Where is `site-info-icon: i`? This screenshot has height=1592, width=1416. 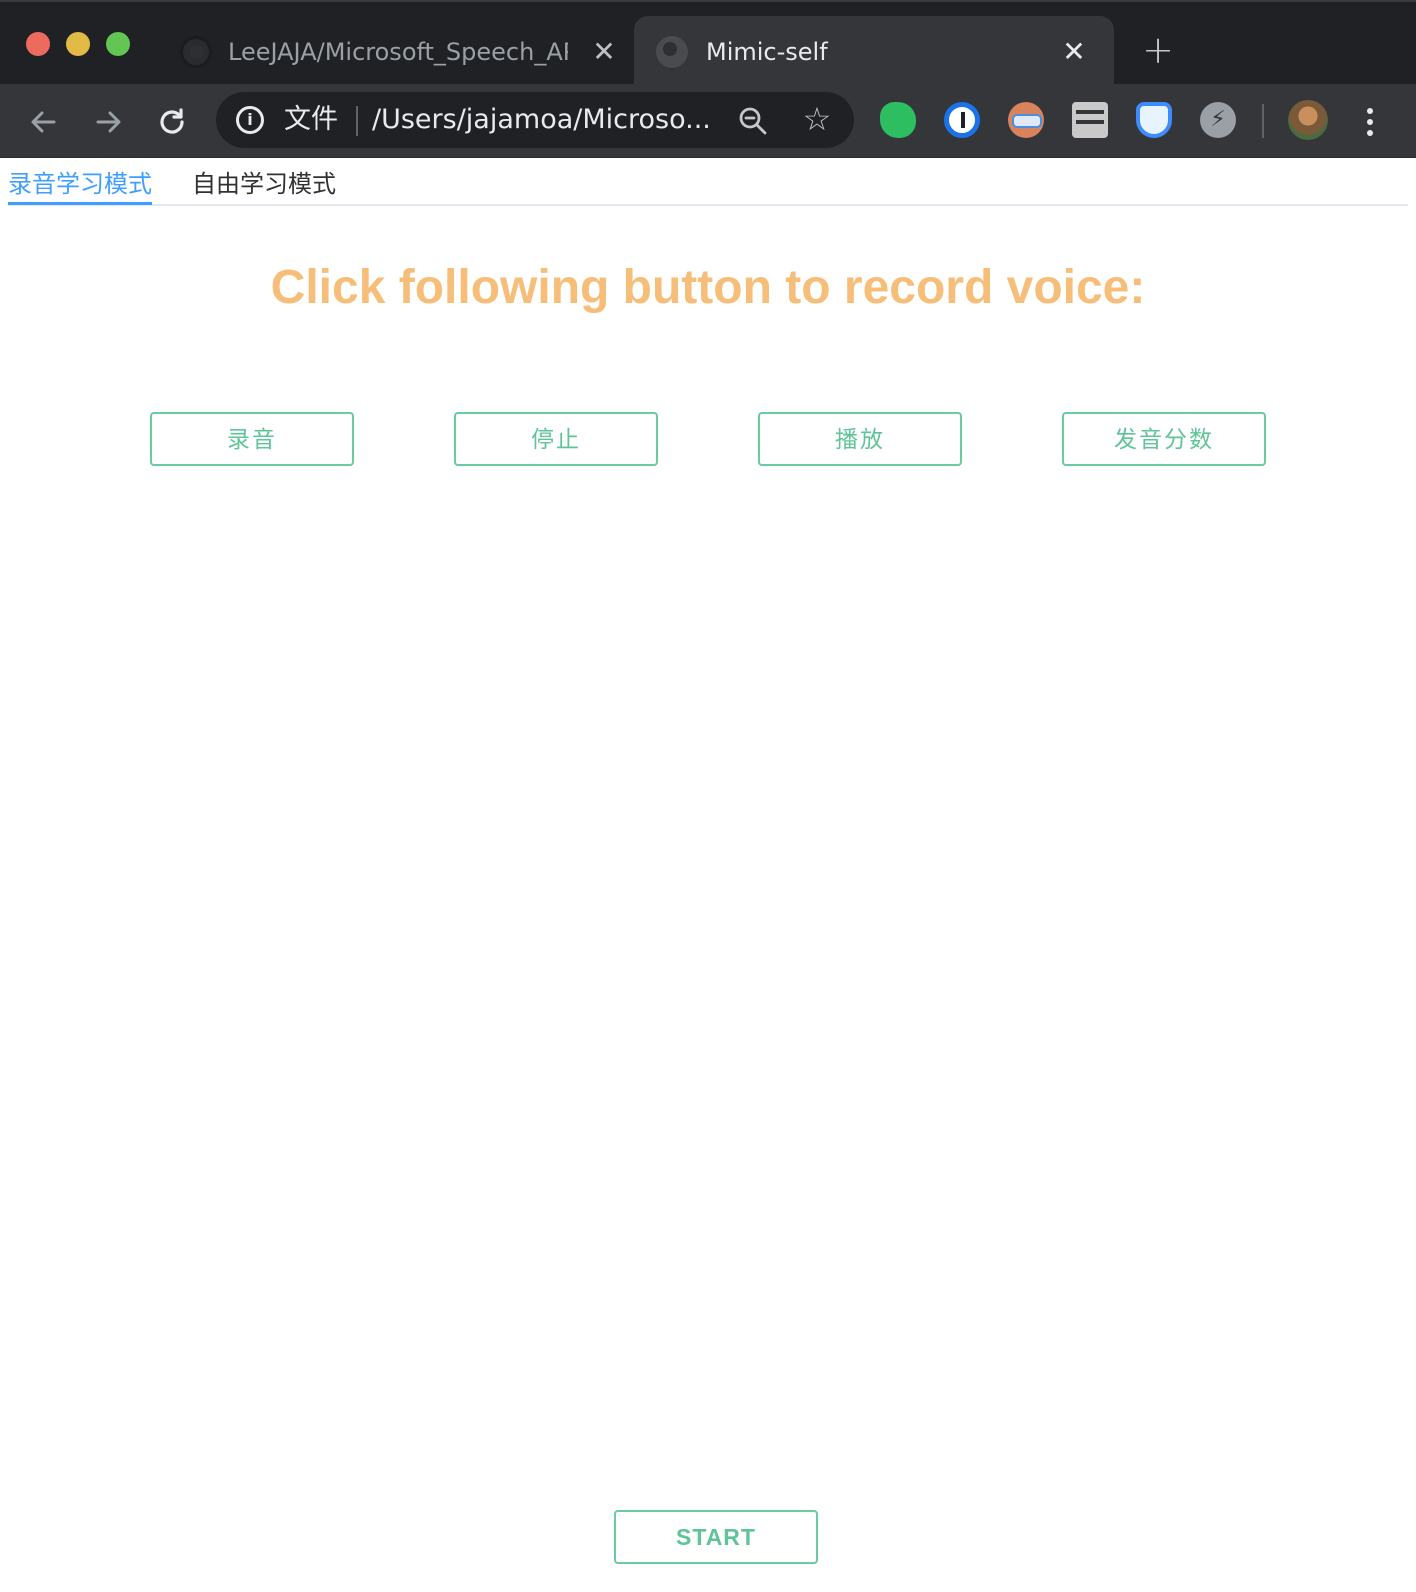
site-info-icon: i is located at coordinates (250, 120).